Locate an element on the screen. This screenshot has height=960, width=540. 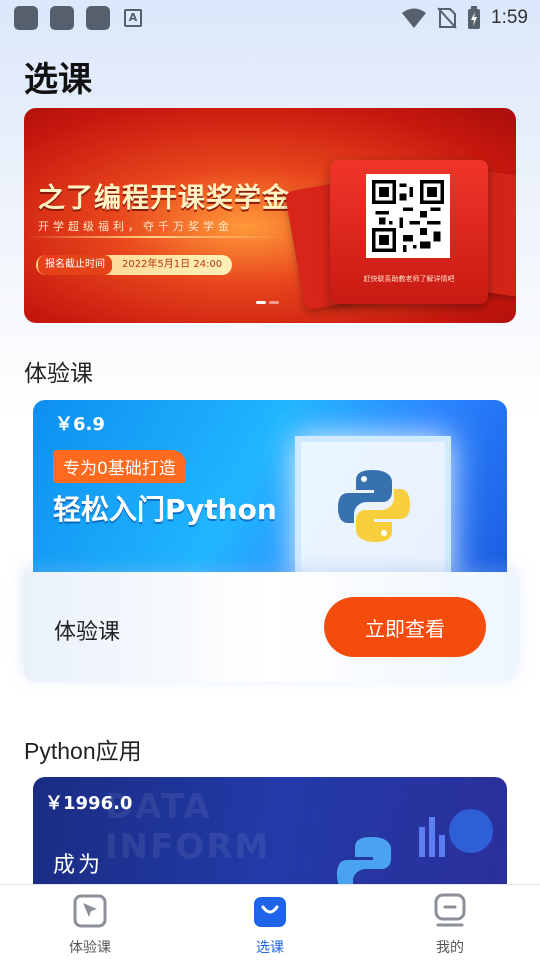
nav-tab-experience: 体验课 is located at coordinates (90, 925).